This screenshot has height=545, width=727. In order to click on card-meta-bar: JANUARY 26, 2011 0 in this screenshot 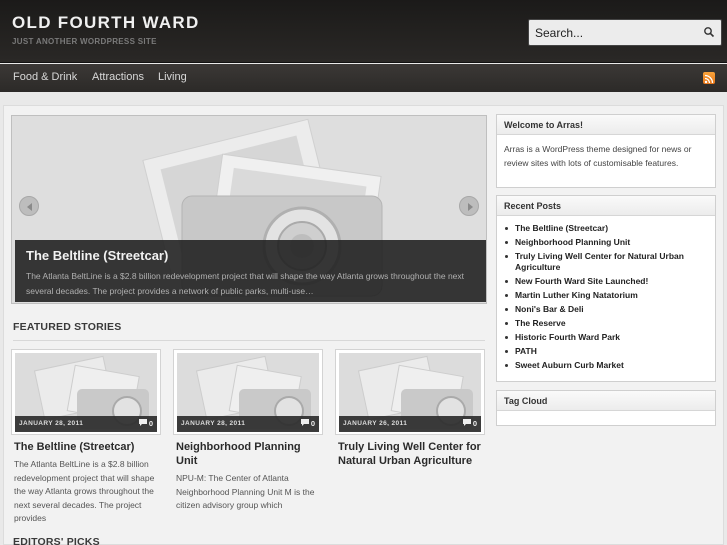, I will do `click(410, 424)`.